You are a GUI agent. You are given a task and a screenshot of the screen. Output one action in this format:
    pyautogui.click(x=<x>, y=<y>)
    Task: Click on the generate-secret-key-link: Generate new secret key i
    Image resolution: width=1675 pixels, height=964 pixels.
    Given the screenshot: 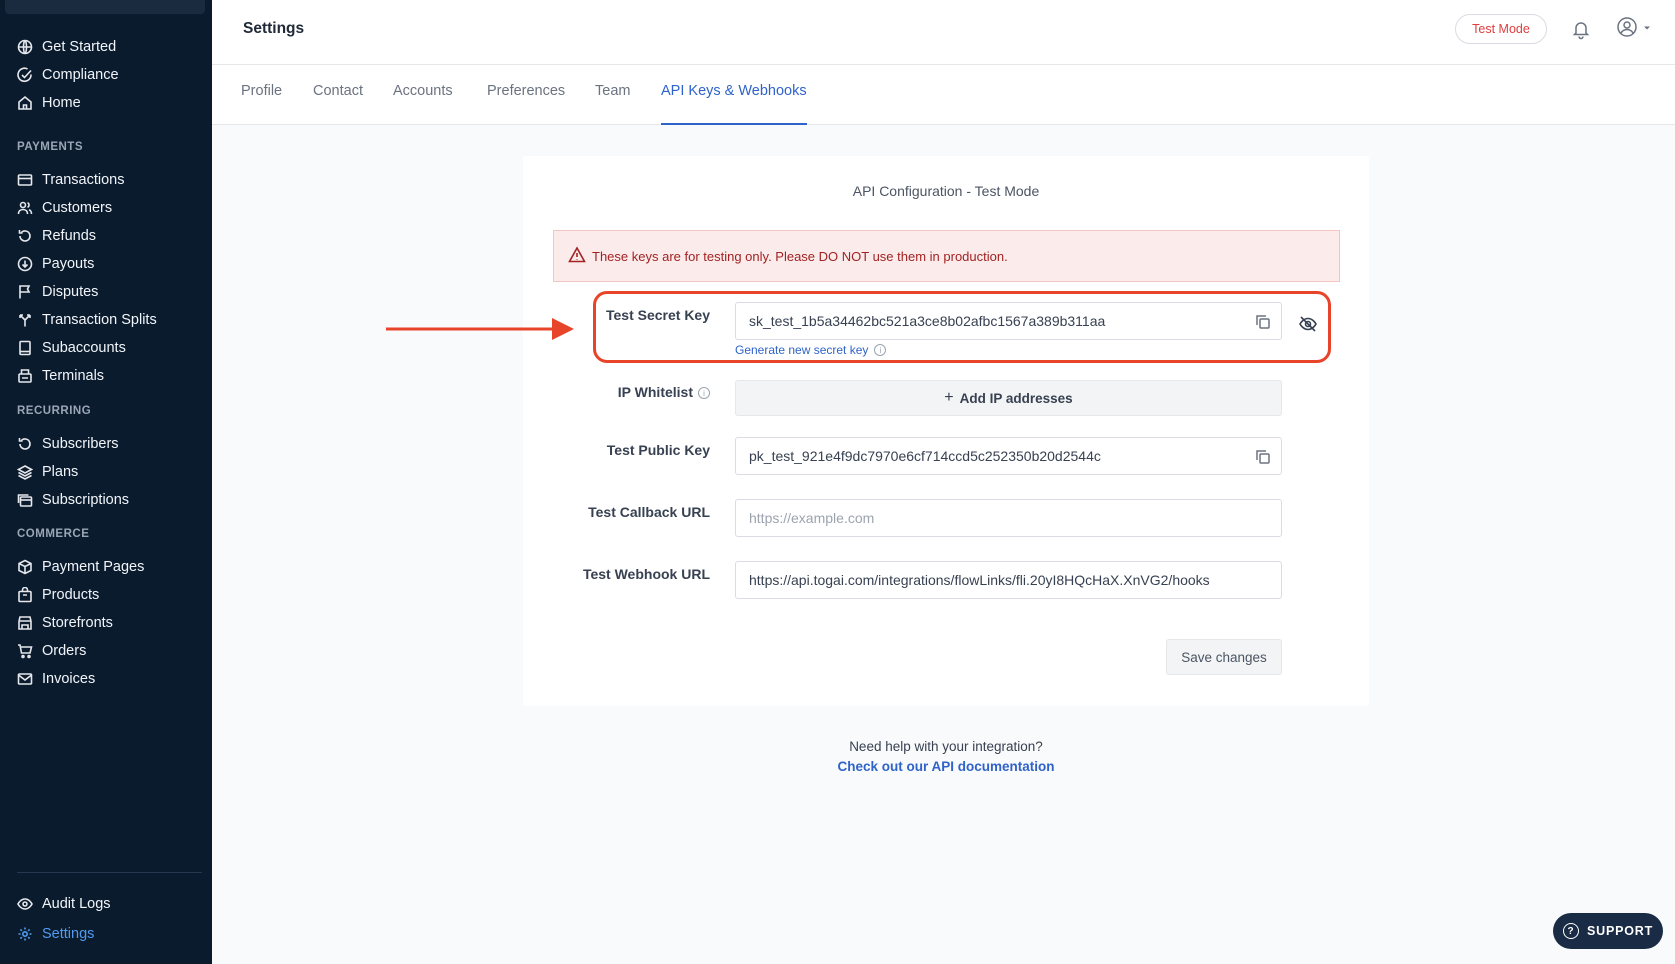 What is the action you would take?
    pyautogui.click(x=811, y=350)
    